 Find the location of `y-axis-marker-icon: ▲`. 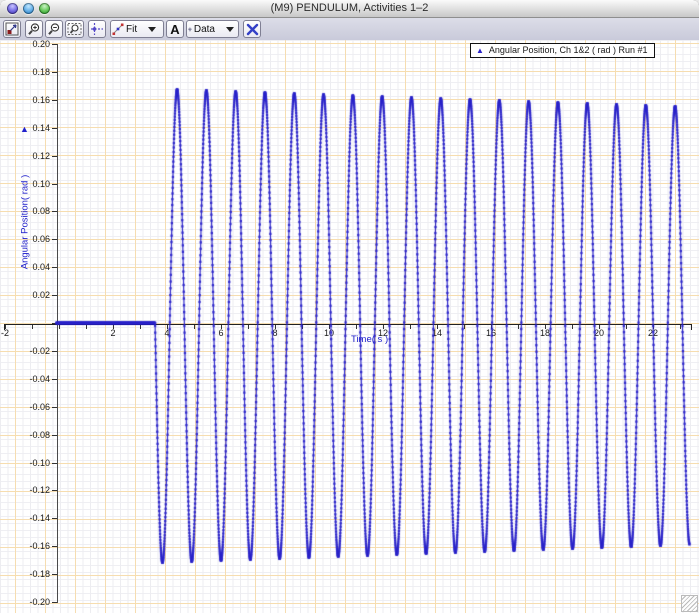

y-axis-marker-icon: ▲ is located at coordinates (24, 129).